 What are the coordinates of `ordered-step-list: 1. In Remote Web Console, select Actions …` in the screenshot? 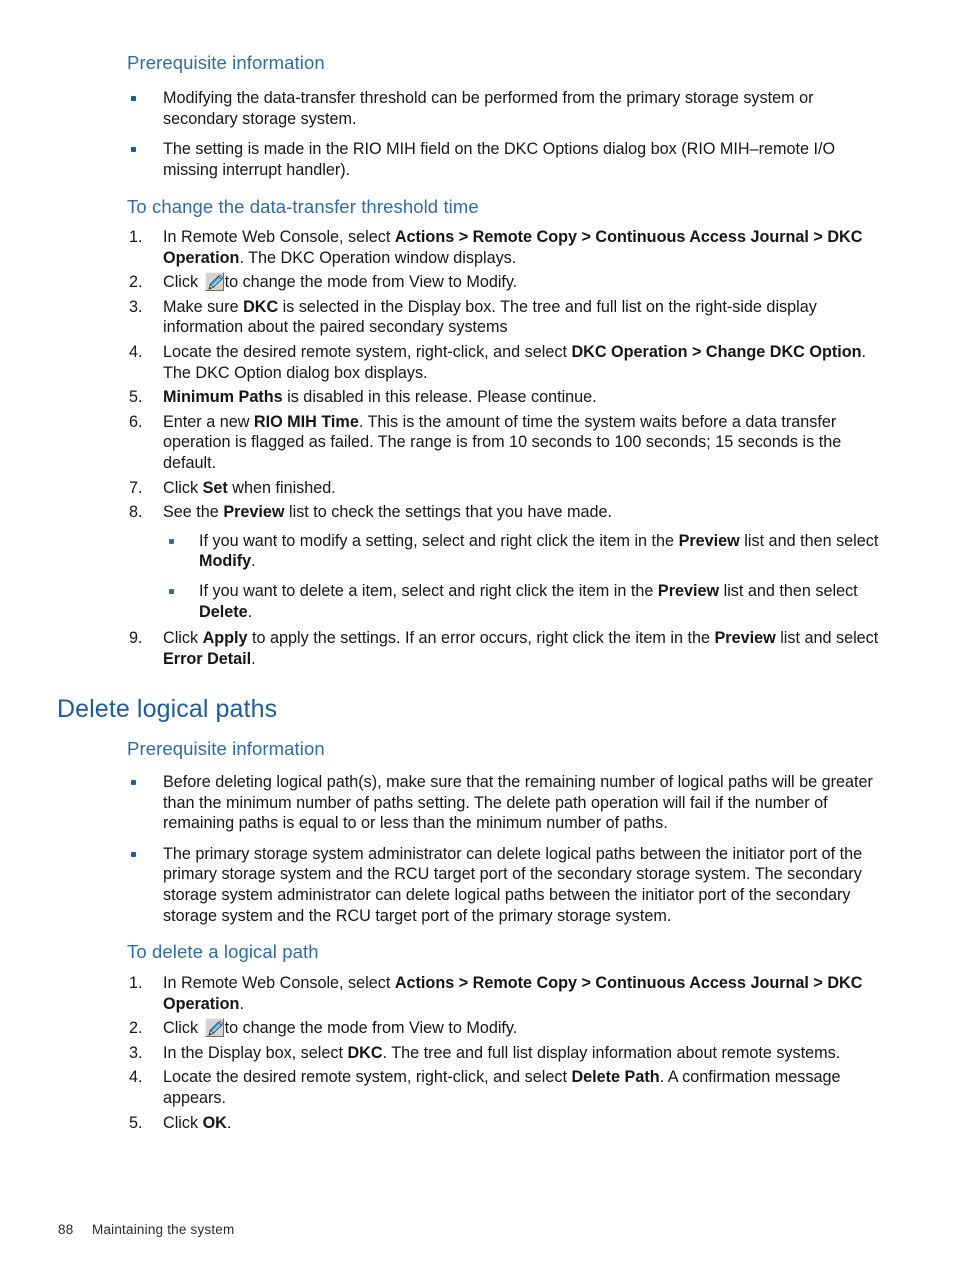 It's located at (503, 1053).